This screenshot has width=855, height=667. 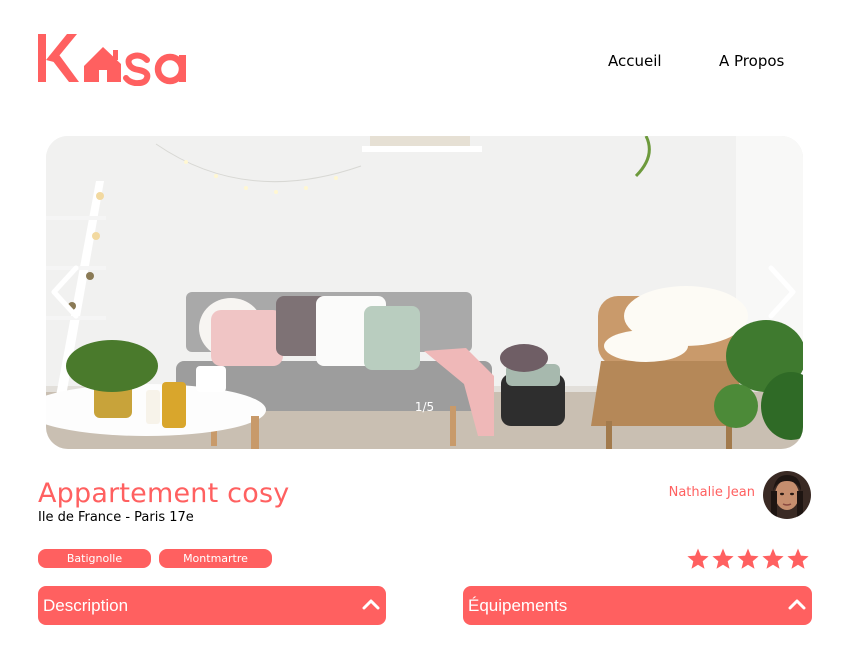 What do you see at coordinates (65, 292) in the screenshot?
I see `chevron-left-icon` at bounding box center [65, 292].